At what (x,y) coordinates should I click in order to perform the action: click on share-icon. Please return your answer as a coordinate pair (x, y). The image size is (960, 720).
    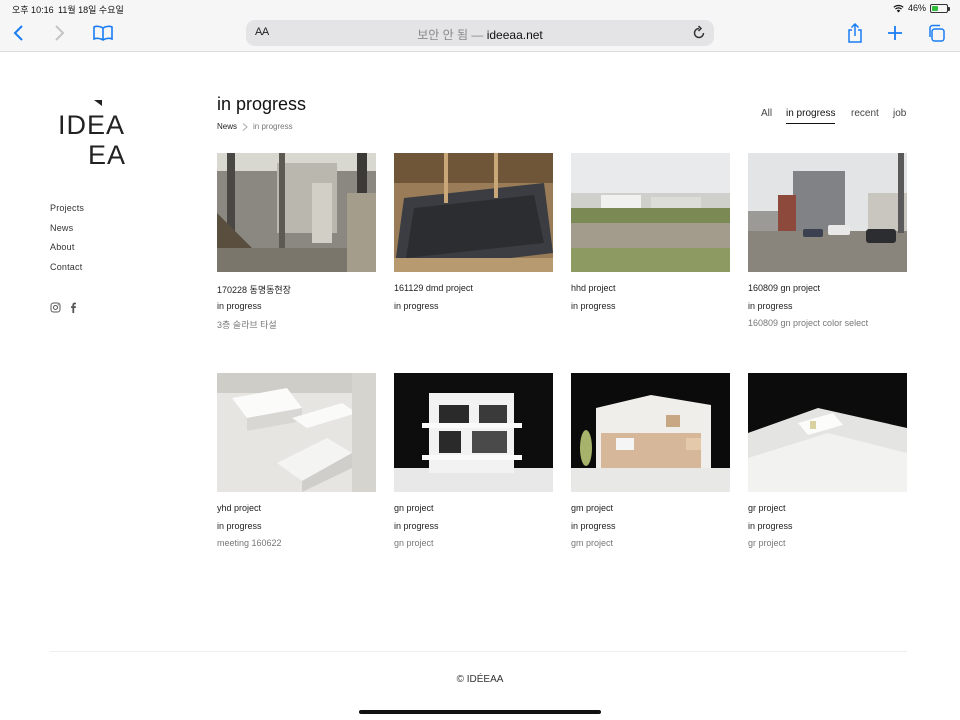
    Looking at the image, I should click on (855, 33).